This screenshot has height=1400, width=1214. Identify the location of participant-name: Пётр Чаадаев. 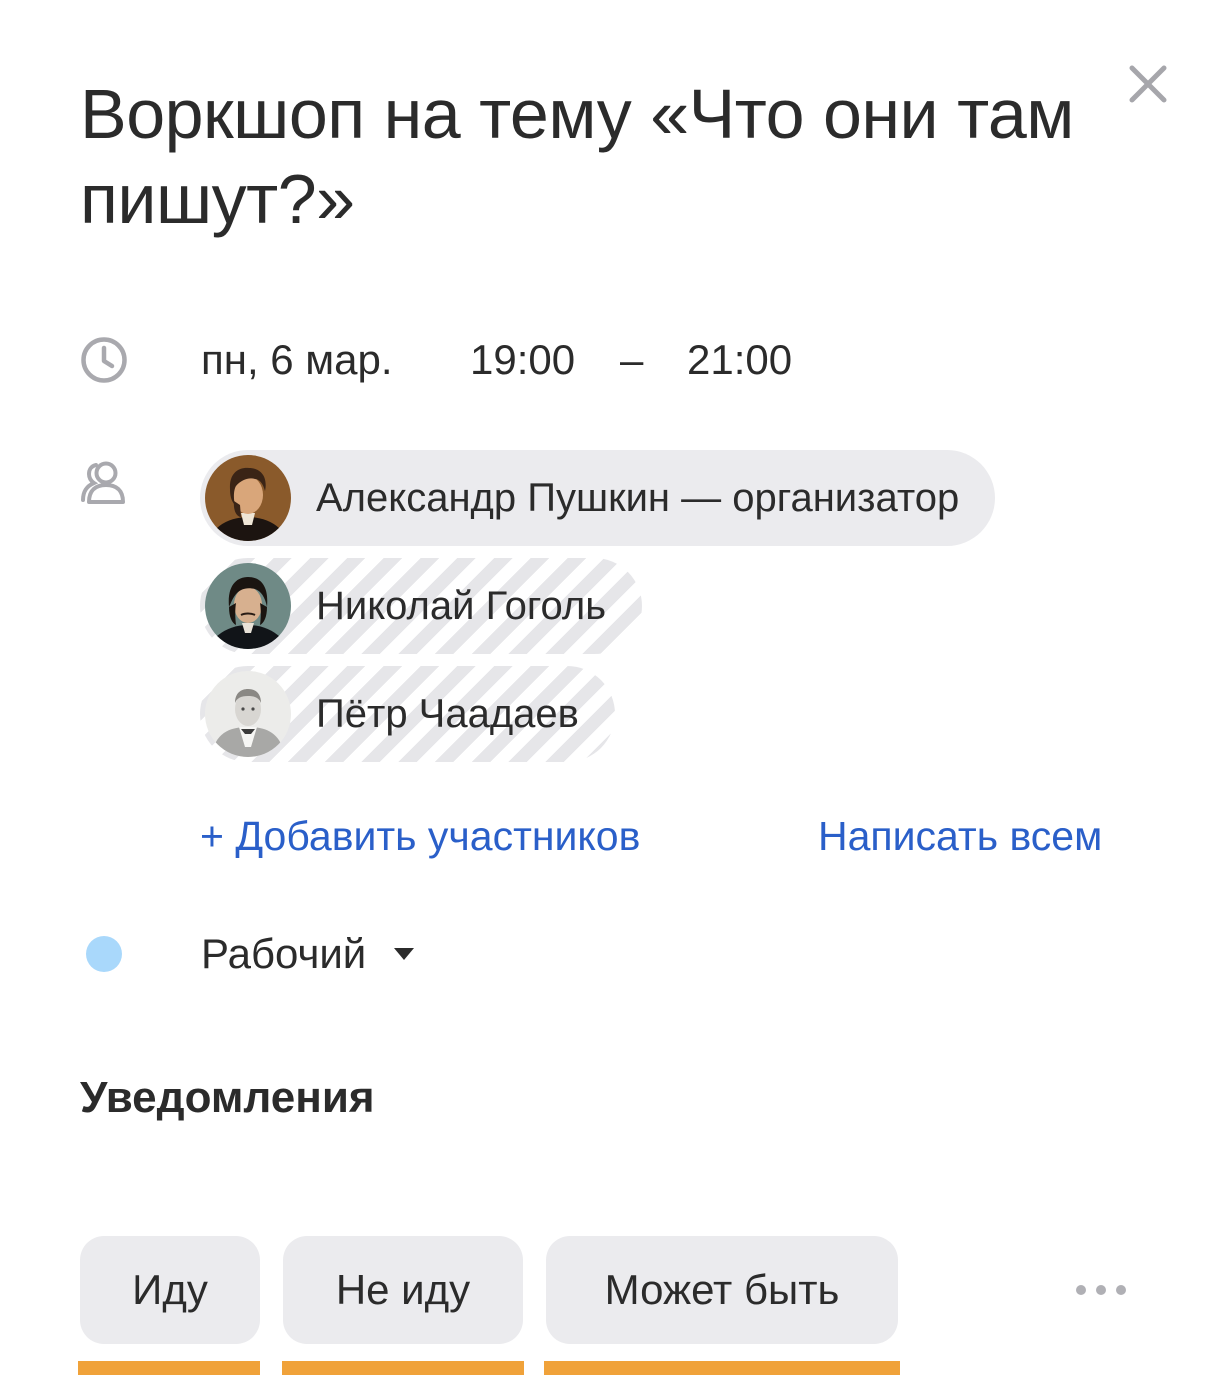
(447, 713).